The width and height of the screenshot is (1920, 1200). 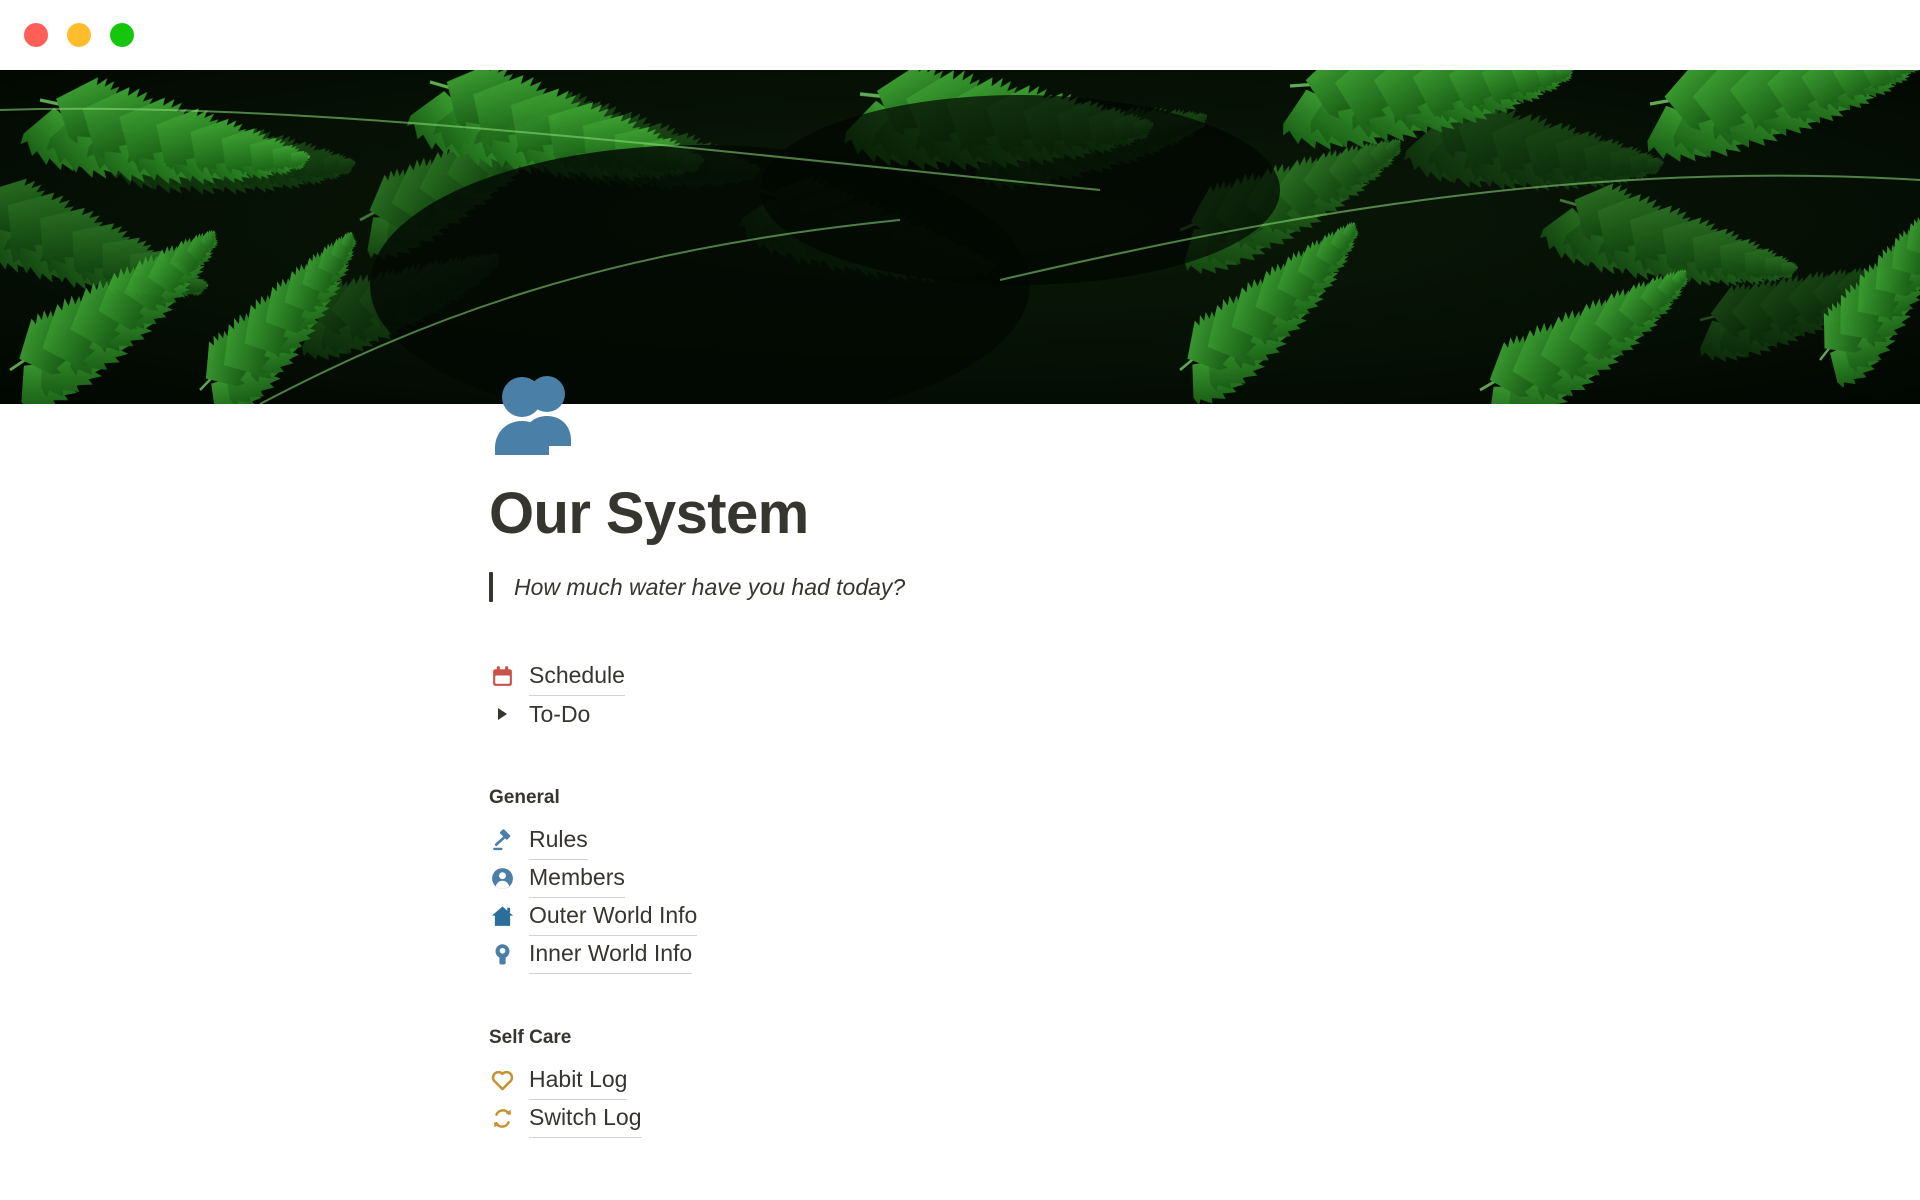 I want to click on house-icon, so click(x=502, y=916).